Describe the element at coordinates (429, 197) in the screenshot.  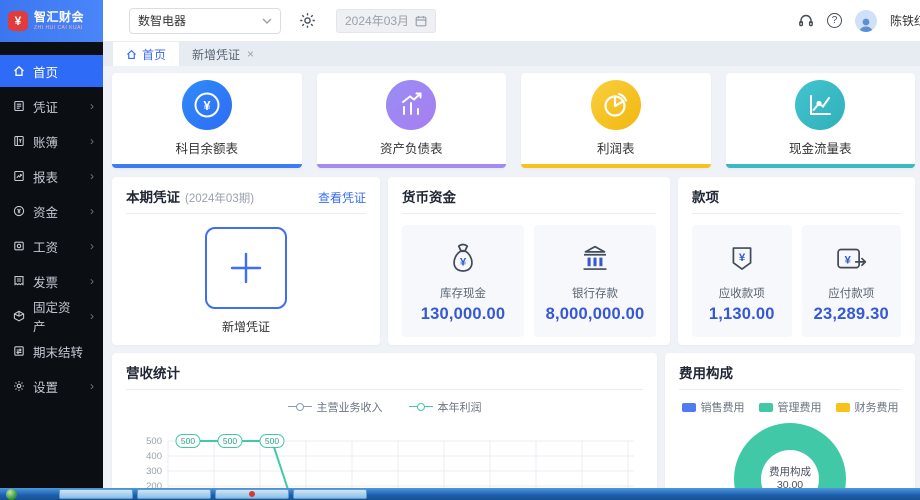
I see `panel-title: 货币资金` at that location.